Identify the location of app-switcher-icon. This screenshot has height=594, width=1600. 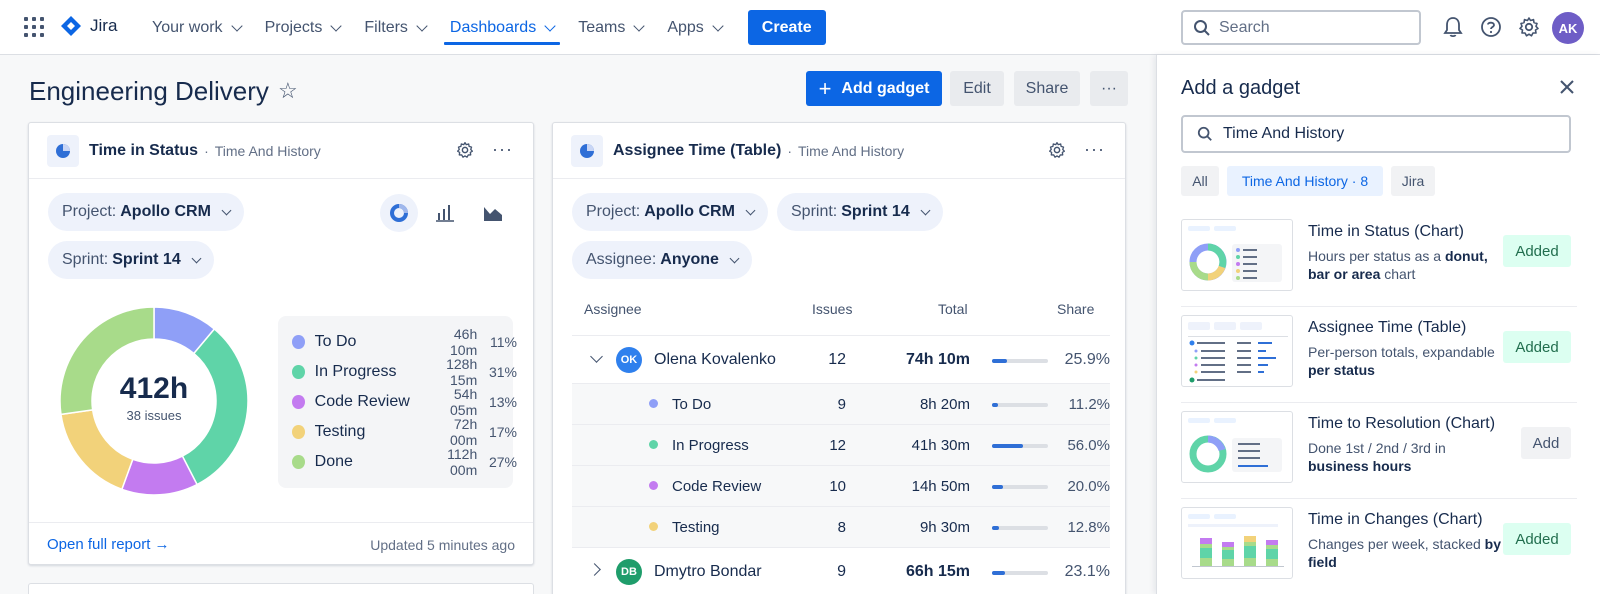
(34, 27).